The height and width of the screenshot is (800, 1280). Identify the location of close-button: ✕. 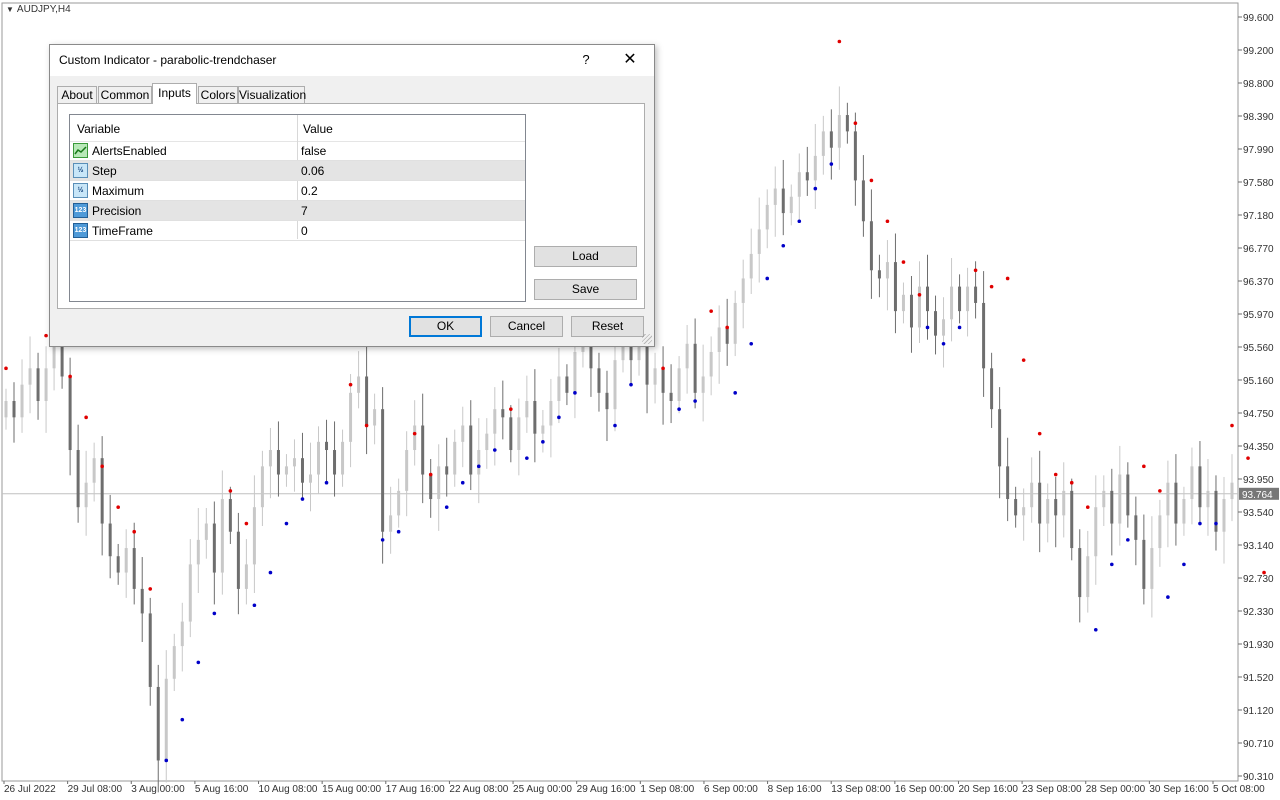
(630, 60).